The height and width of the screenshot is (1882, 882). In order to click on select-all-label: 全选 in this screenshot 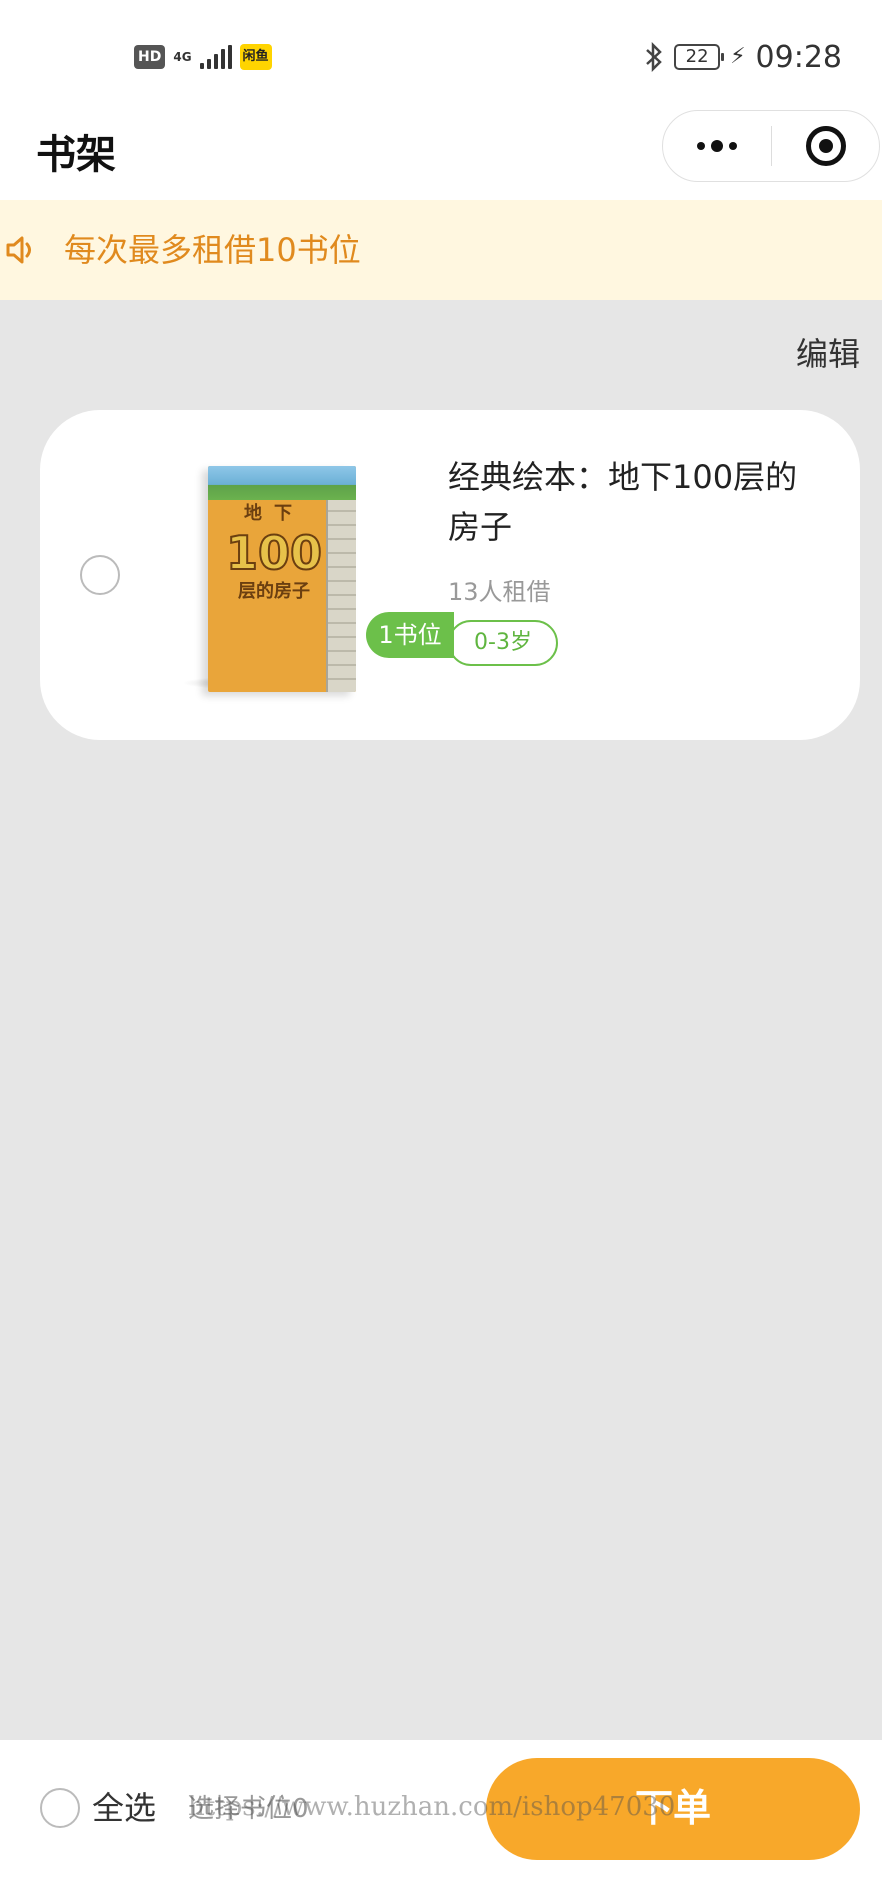, I will do `click(124, 1808)`.